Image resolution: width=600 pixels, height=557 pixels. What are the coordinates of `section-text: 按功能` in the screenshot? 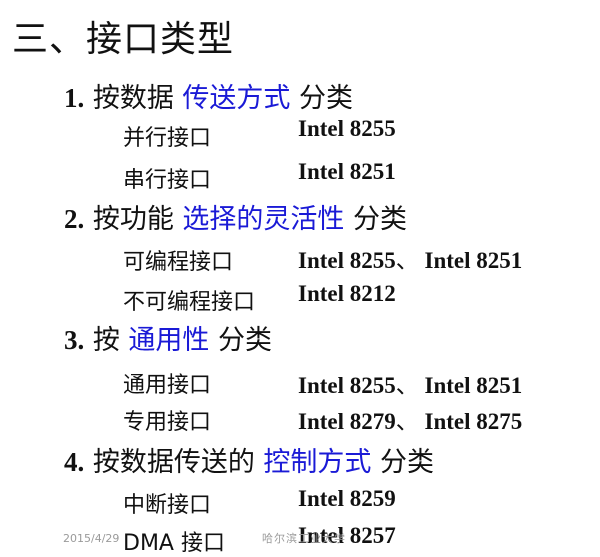 It's located at (133, 219).